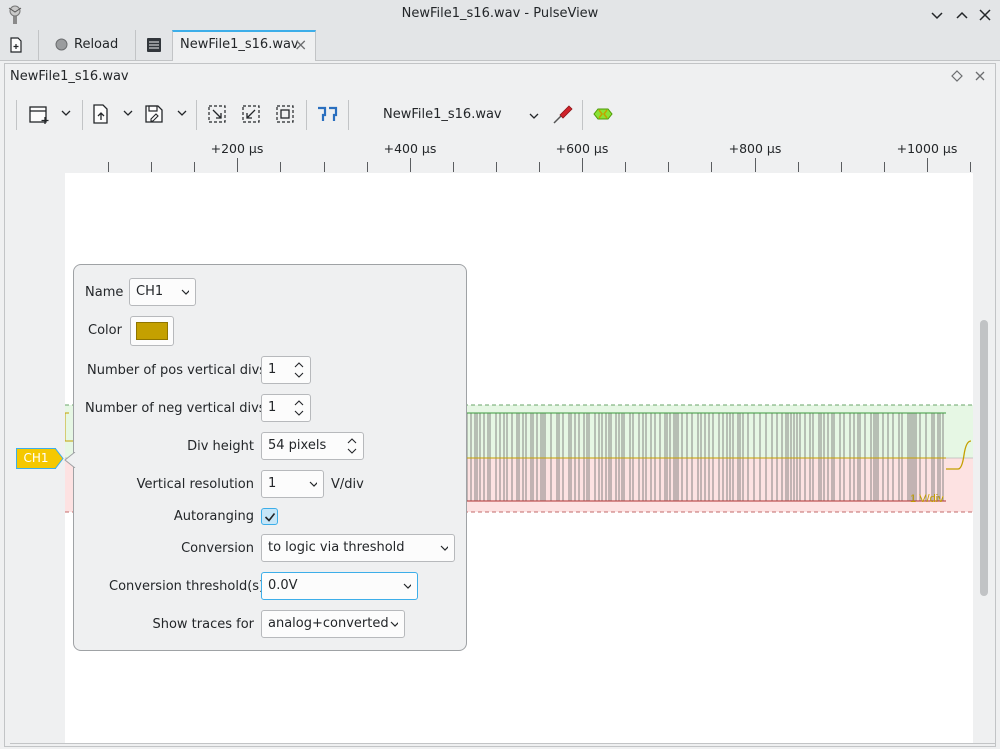  I want to click on show-traces-label: Show traces for, so click(203, 624).